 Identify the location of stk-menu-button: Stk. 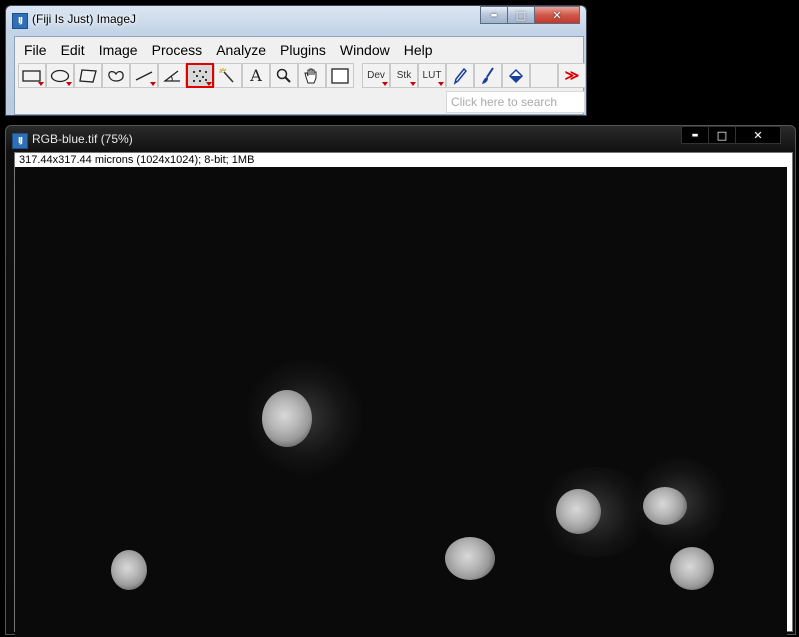
(404, 75).